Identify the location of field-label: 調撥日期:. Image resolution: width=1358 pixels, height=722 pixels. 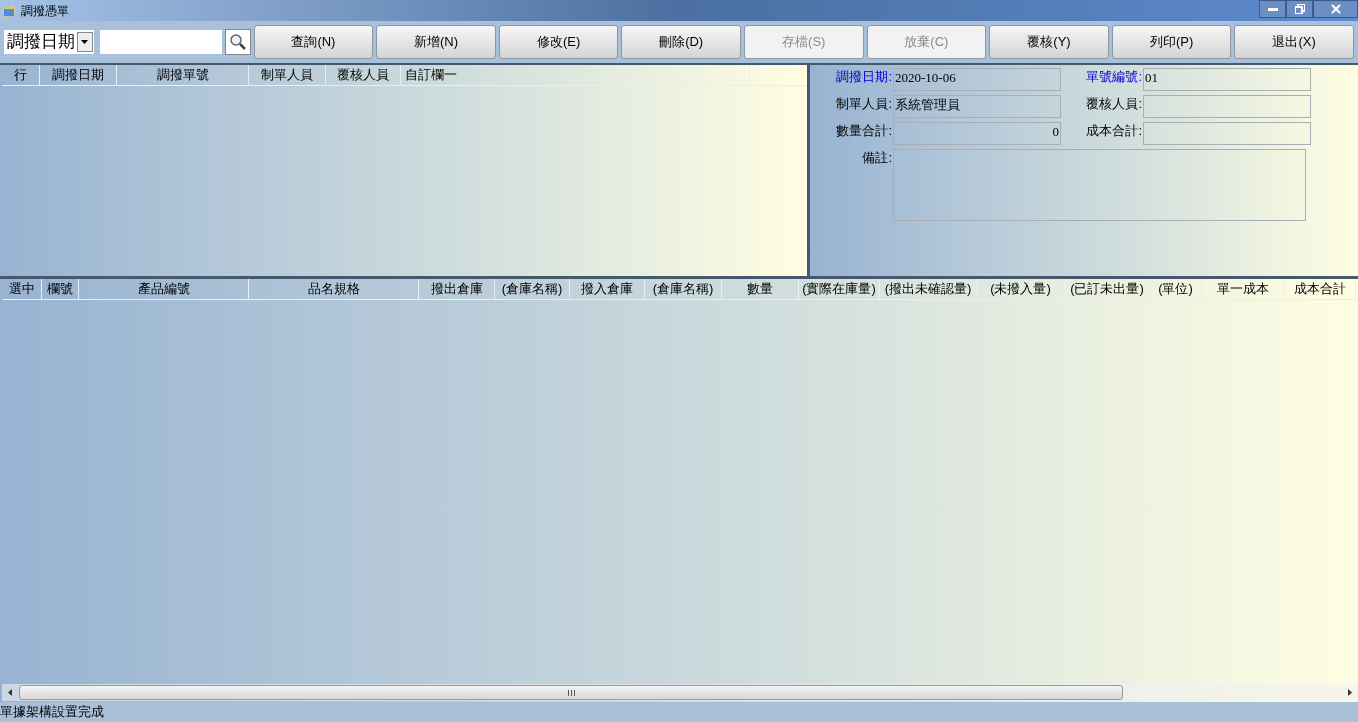
(863, 77).